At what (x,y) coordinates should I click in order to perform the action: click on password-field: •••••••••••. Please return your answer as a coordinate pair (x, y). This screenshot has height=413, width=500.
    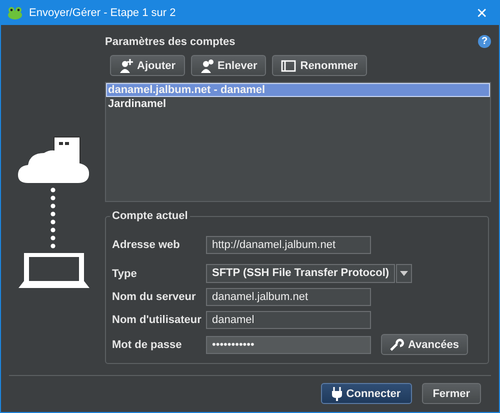
    Looking at the image, I should click on (288, 345).